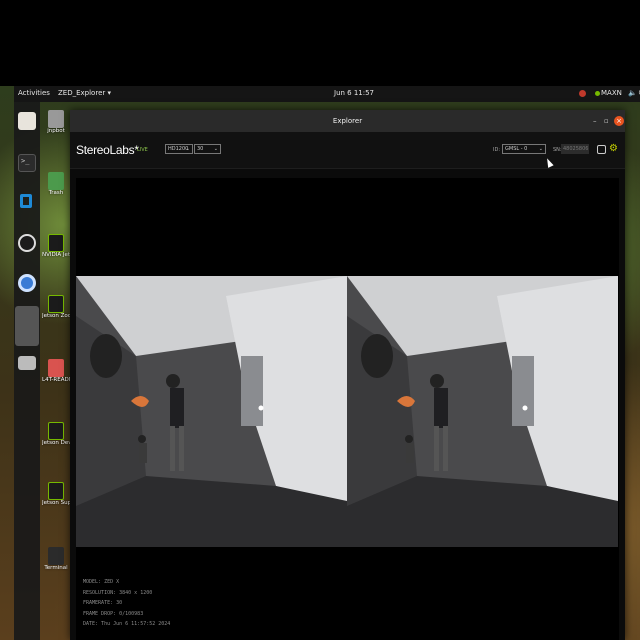 The height and width of the screenshot is (640, 640). Describe the element at coordinates (101, 582) in the screenshot. I see `info-model: MODEL: ZED X` at that location.